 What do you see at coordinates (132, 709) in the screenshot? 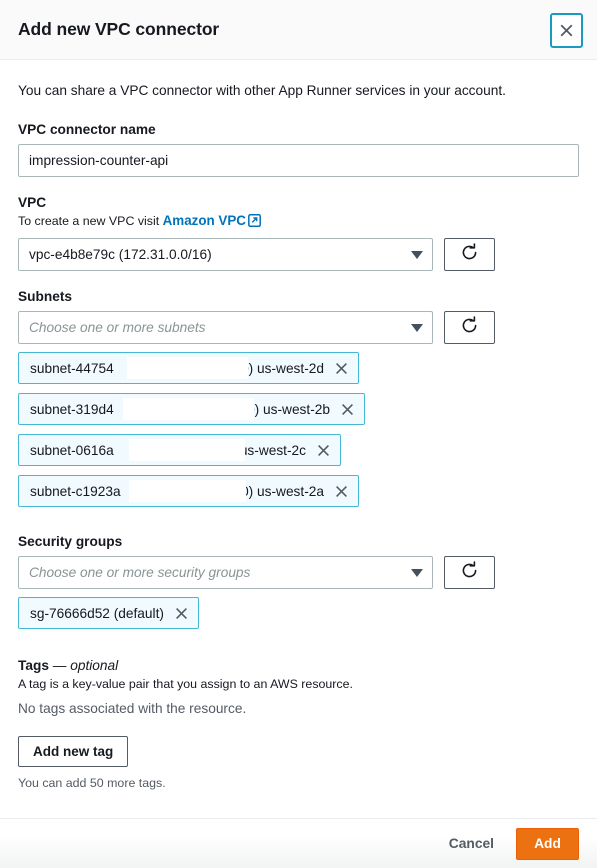
I see `tags-empty-message: No tags associated with the resource.` at bounding box center [132, 709].